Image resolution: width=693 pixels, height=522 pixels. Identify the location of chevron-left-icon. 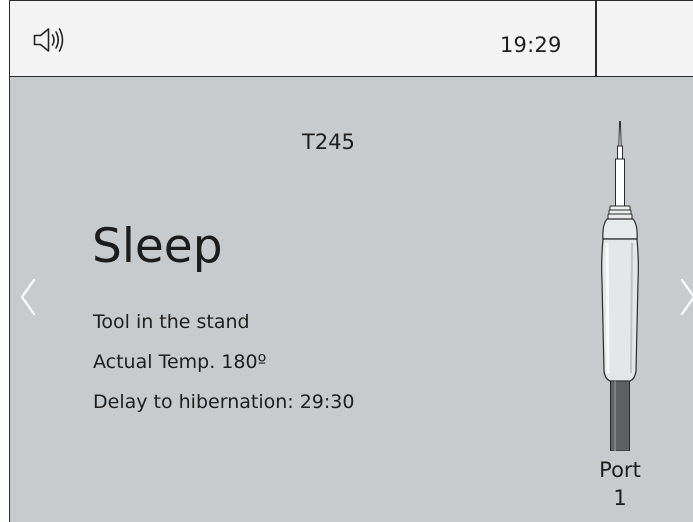
(28, 297).